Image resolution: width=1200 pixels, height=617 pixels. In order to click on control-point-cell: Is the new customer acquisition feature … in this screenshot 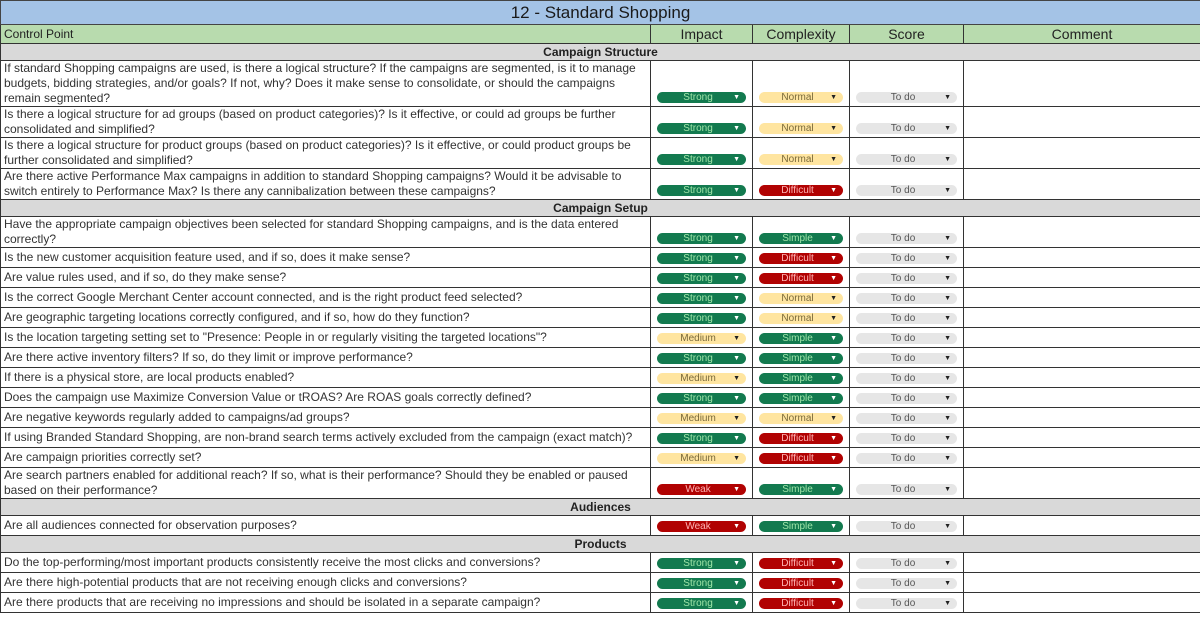, I will do `click(325, 257)`.